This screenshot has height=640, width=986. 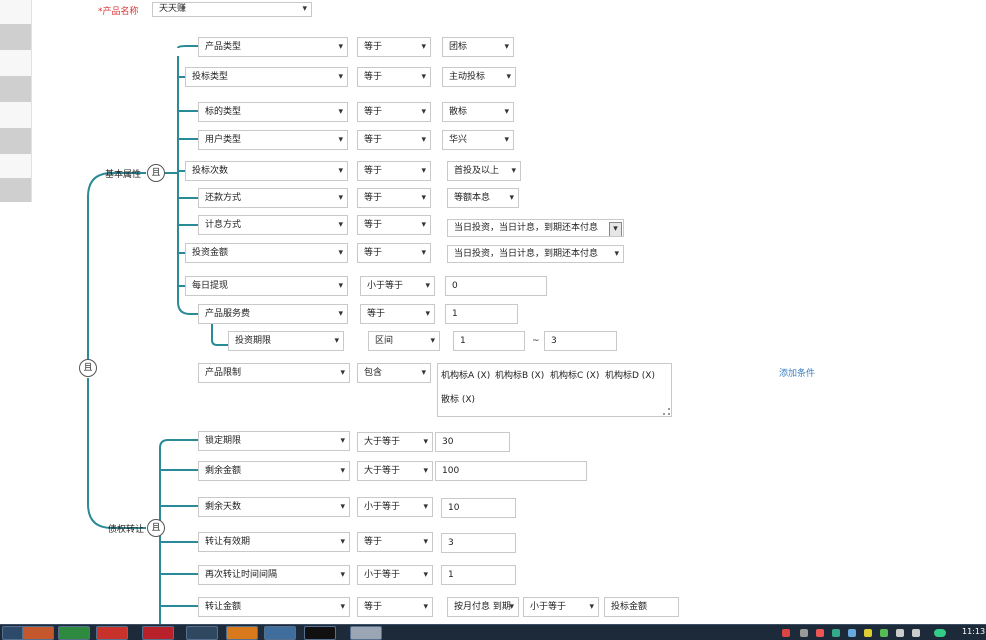 I want to click on value-select: 首投及以上, so click(x=484, y=171).